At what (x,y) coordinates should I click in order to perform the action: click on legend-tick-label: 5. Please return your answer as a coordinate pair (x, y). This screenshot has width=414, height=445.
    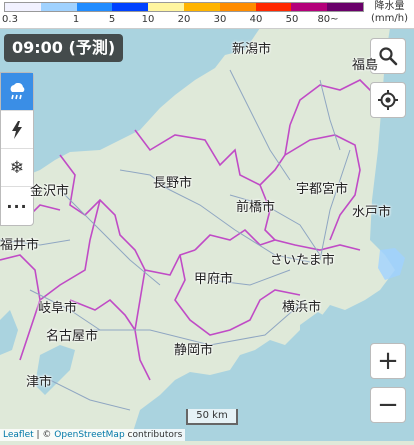
    Looking at the image, I should click on (112, 19).